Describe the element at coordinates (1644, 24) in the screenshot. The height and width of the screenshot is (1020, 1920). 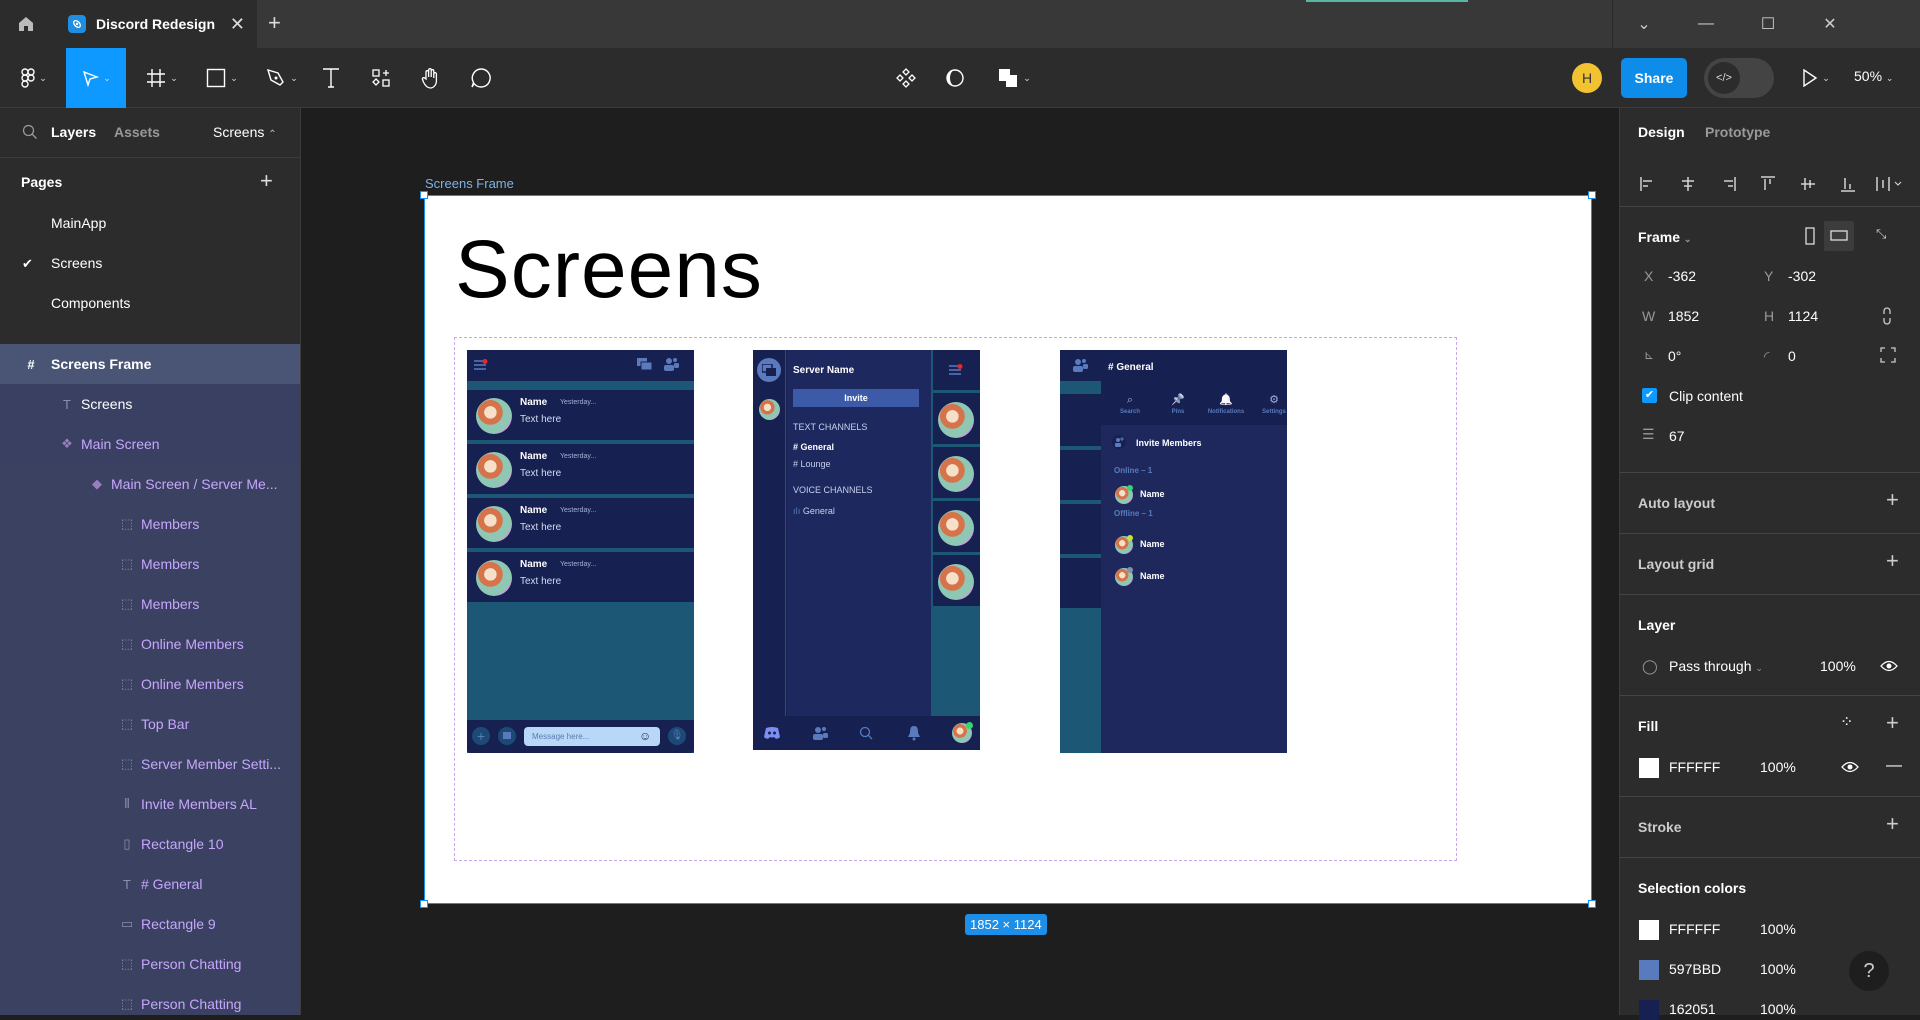
I see `chevron-down-icon: ⌄` at that location.